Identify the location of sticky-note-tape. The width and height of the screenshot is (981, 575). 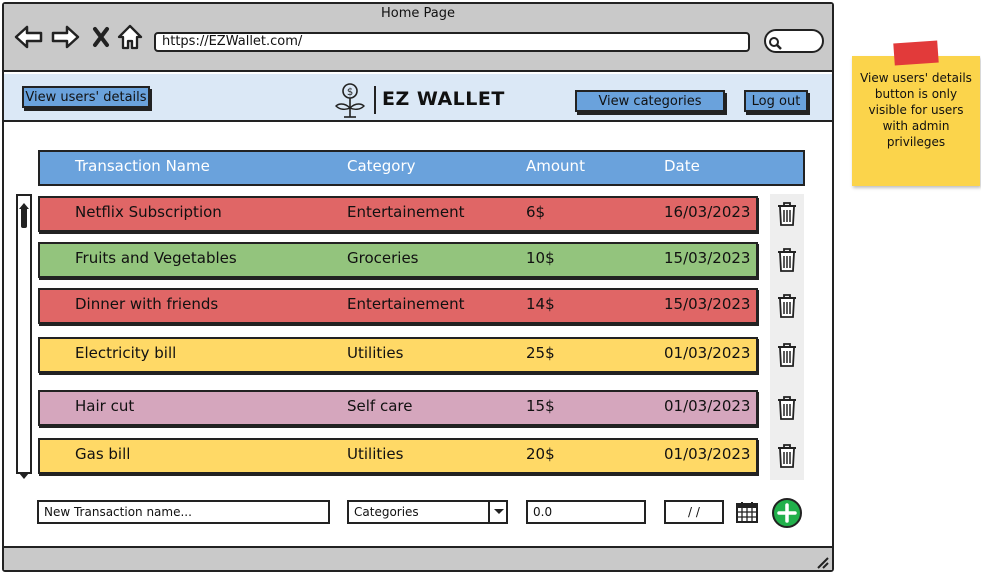
(916, 53).